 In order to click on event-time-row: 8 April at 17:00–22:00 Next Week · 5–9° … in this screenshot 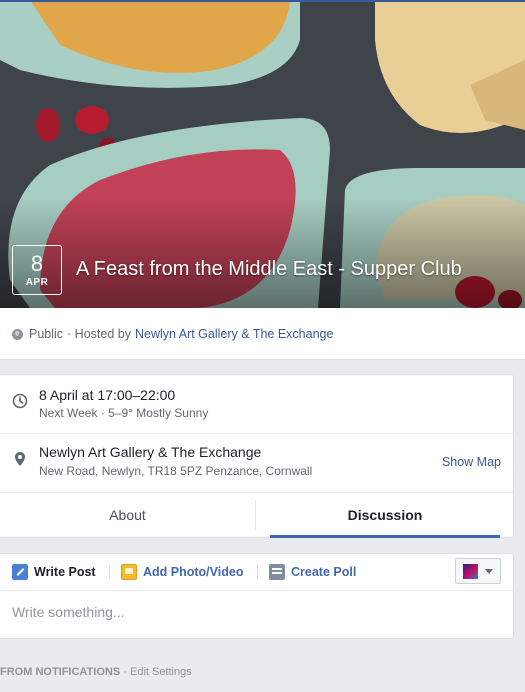, I will do `click(256, 404)`.